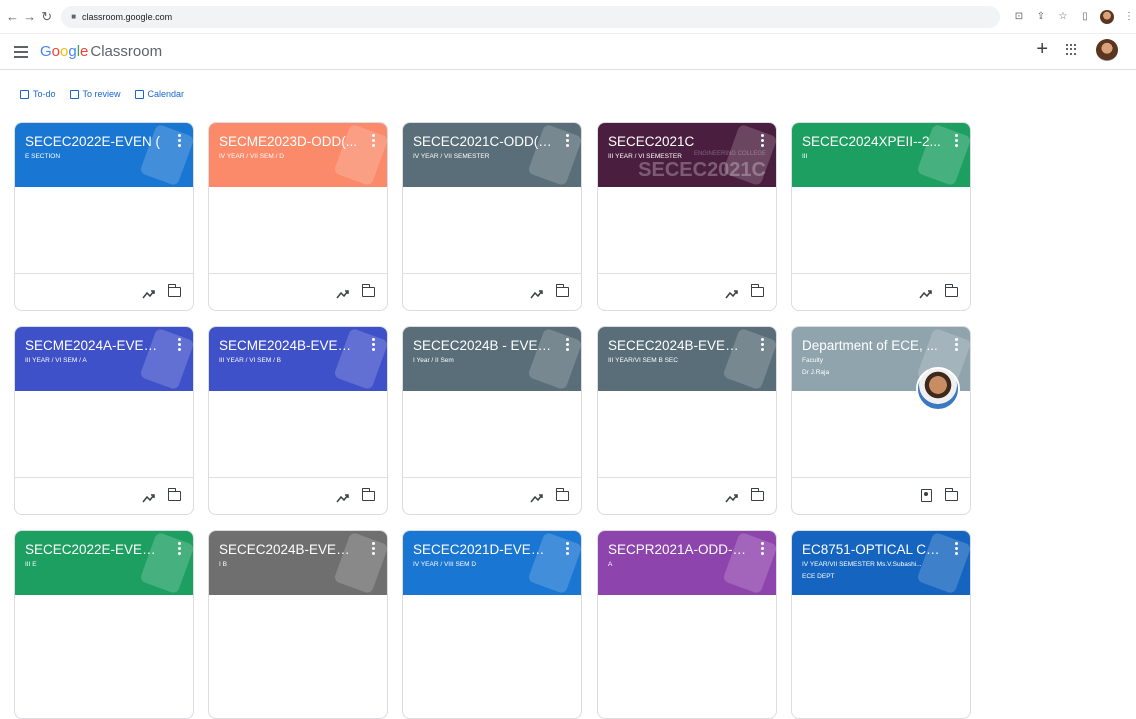  Describe the element at coordinates (95, 94) in the screenshot. I see `to-review-link: To review` at that location.